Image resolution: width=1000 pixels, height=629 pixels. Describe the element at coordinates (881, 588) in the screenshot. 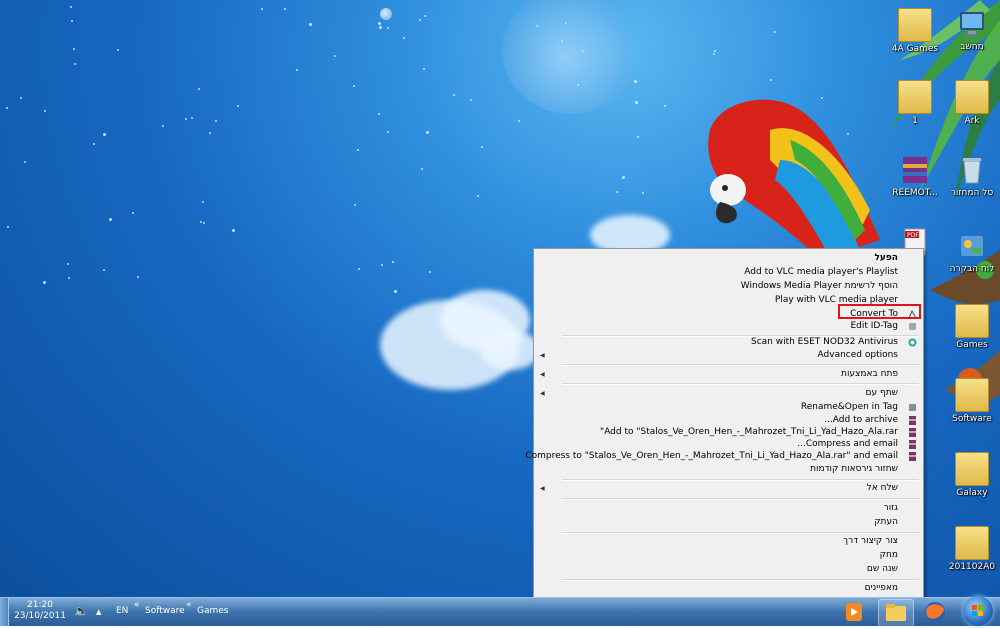

I see `menu-item-label: מאפיינים` at that location.